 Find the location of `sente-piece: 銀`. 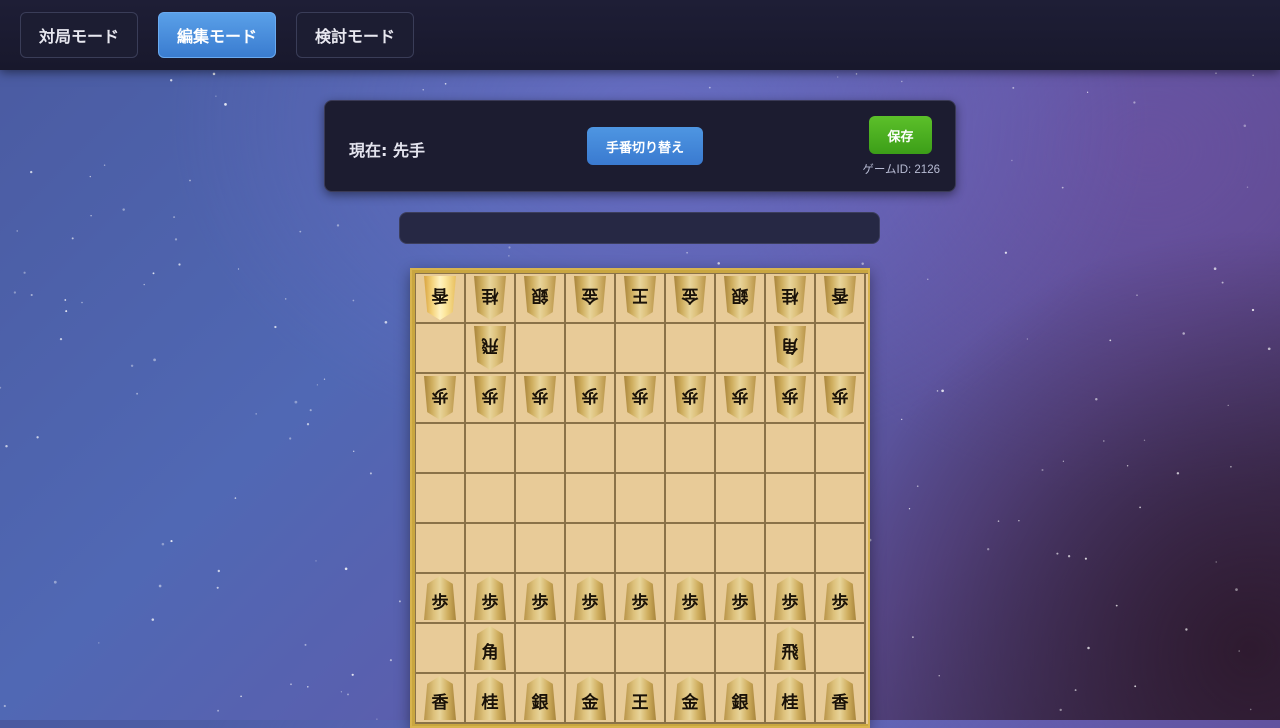

sente-piece: 銀 is located at coordinates (740, 698).